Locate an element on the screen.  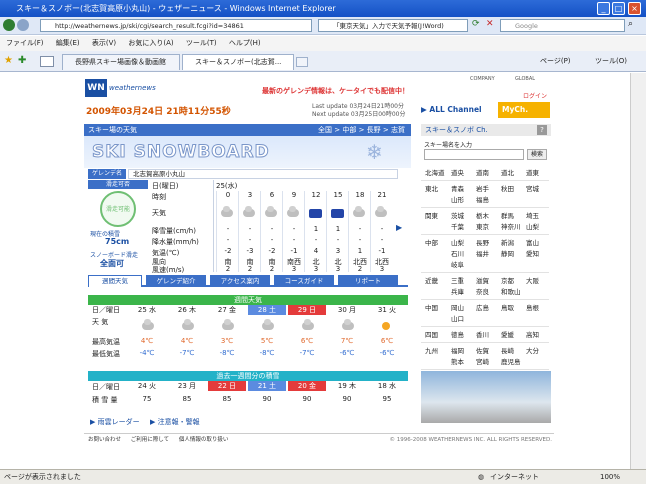
prefecture-link: 徳島 is located at coordinates (457, 334).